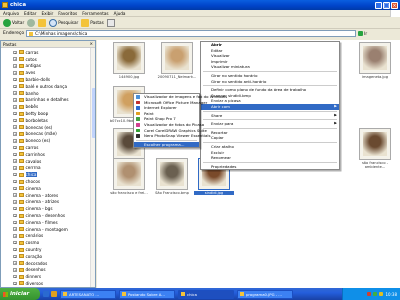 The width and height of the screenshot is (400, 300). What do you see at coordinates (54, 174) in the screenshot?
I see `tree-folder-item: + chica` at bounding box center [54, 174].